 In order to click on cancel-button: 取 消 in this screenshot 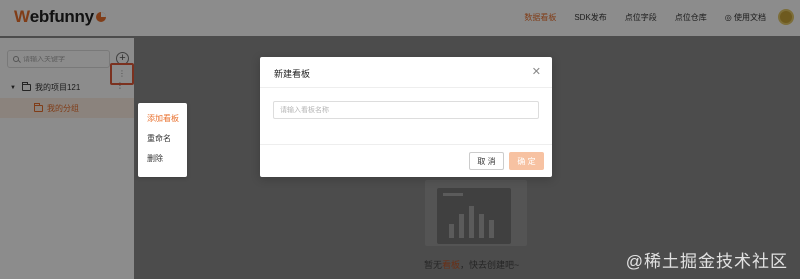, I will do `click(486, 161)`.